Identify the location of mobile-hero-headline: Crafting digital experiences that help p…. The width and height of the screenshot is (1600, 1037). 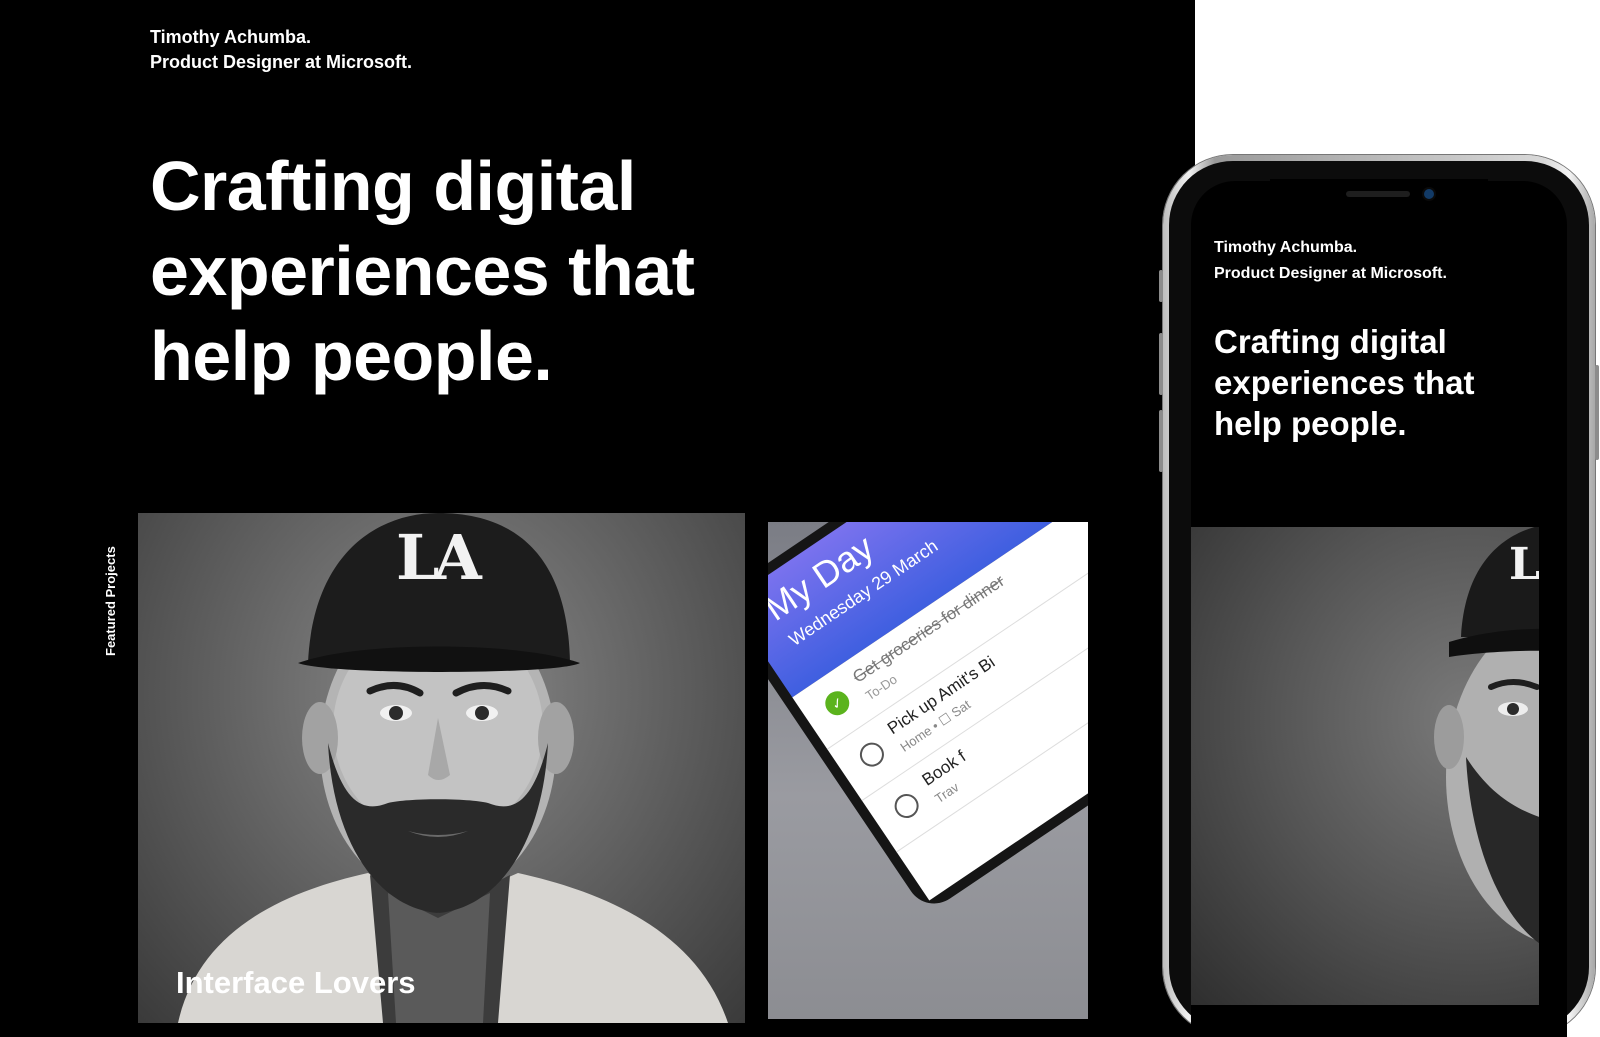
(1374, 382).